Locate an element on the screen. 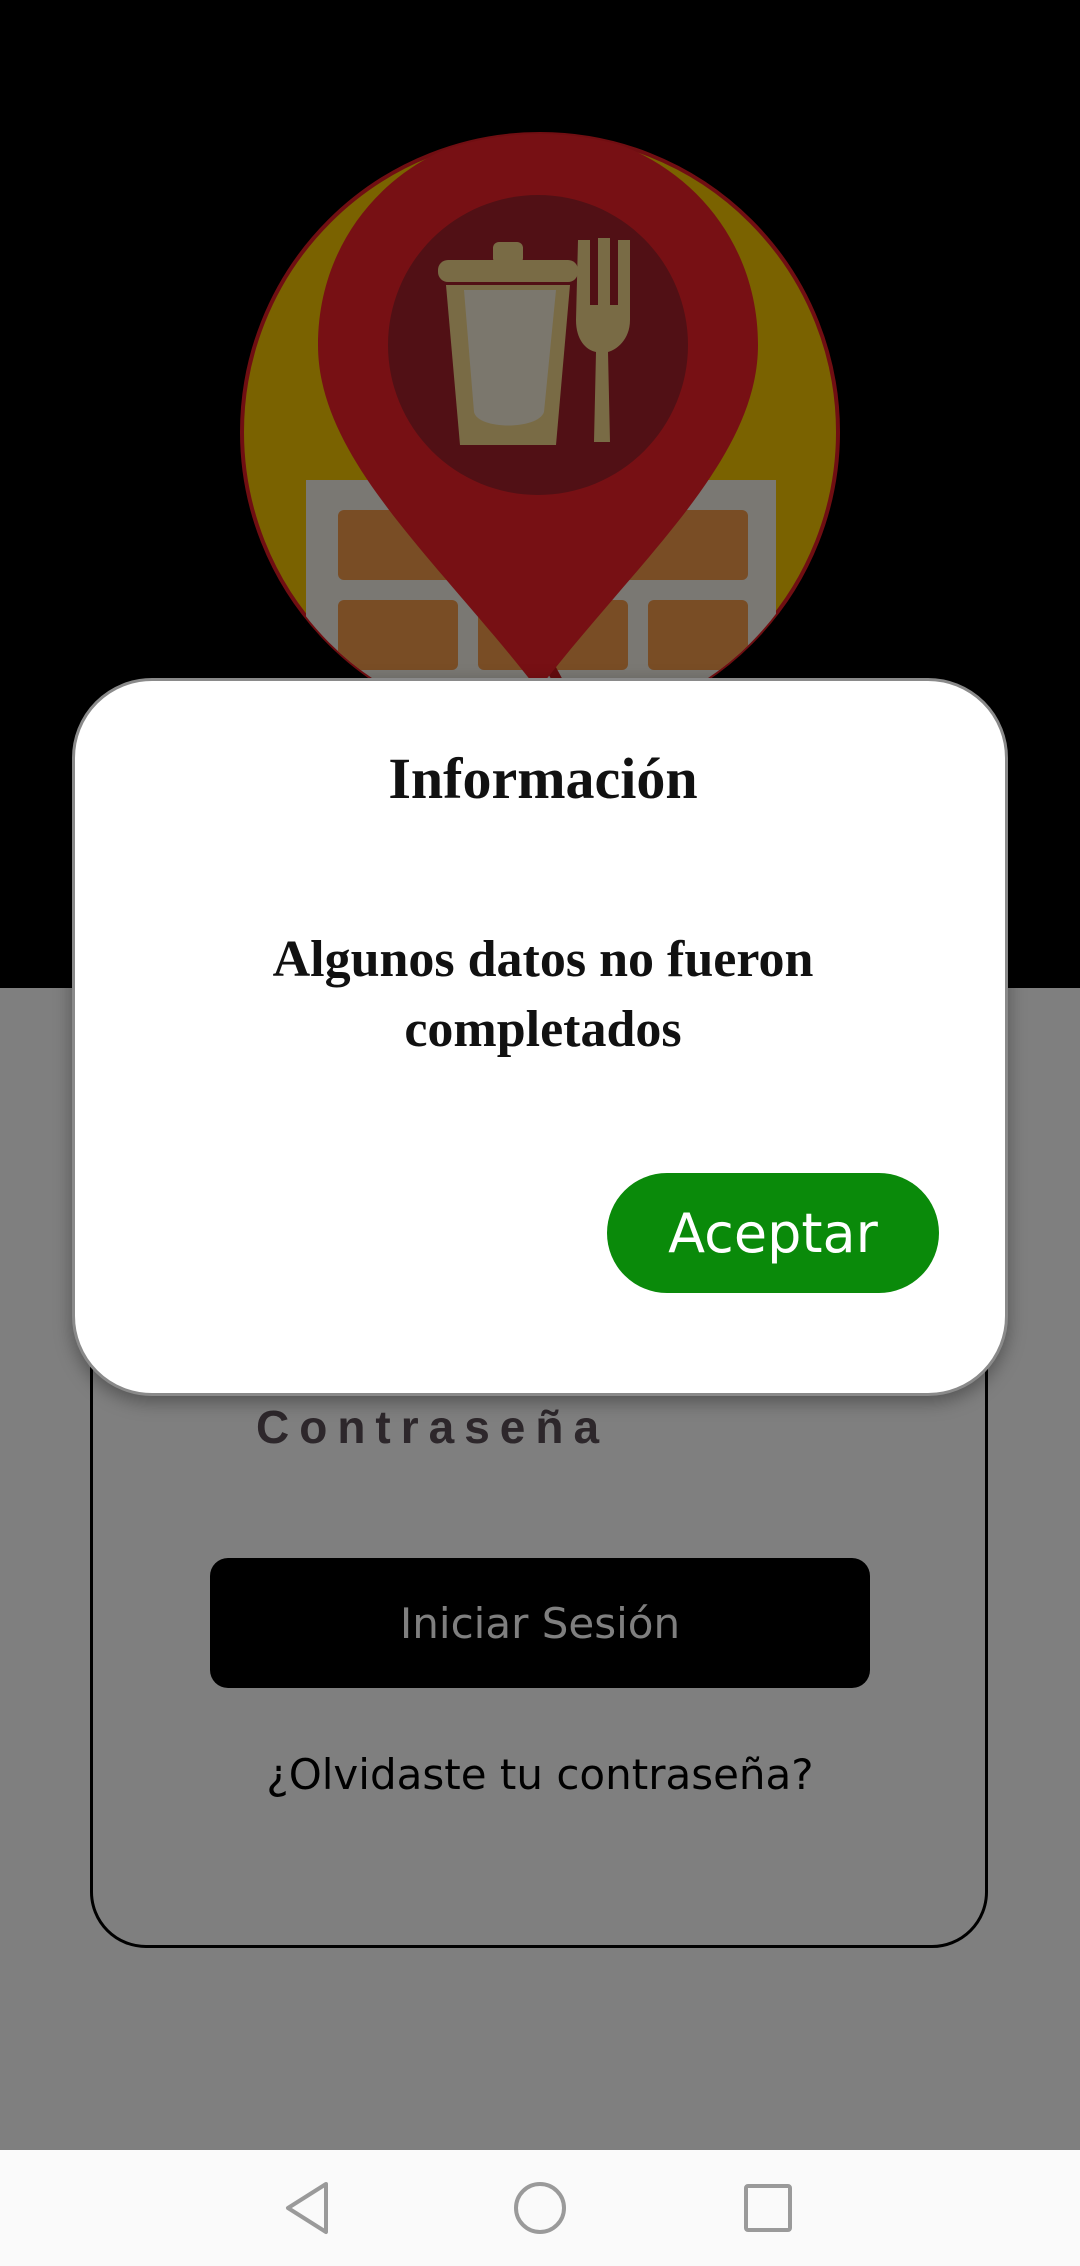 The height and width of the screenshot is (2266, 1080). home-circle-icon is located at coordinates (540, 2208).